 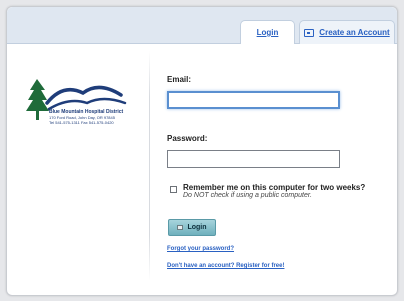 What do you see at coordinates (149, 166) in the screenshot?
I see `vertical-divider` at bounding box center [149, 166].